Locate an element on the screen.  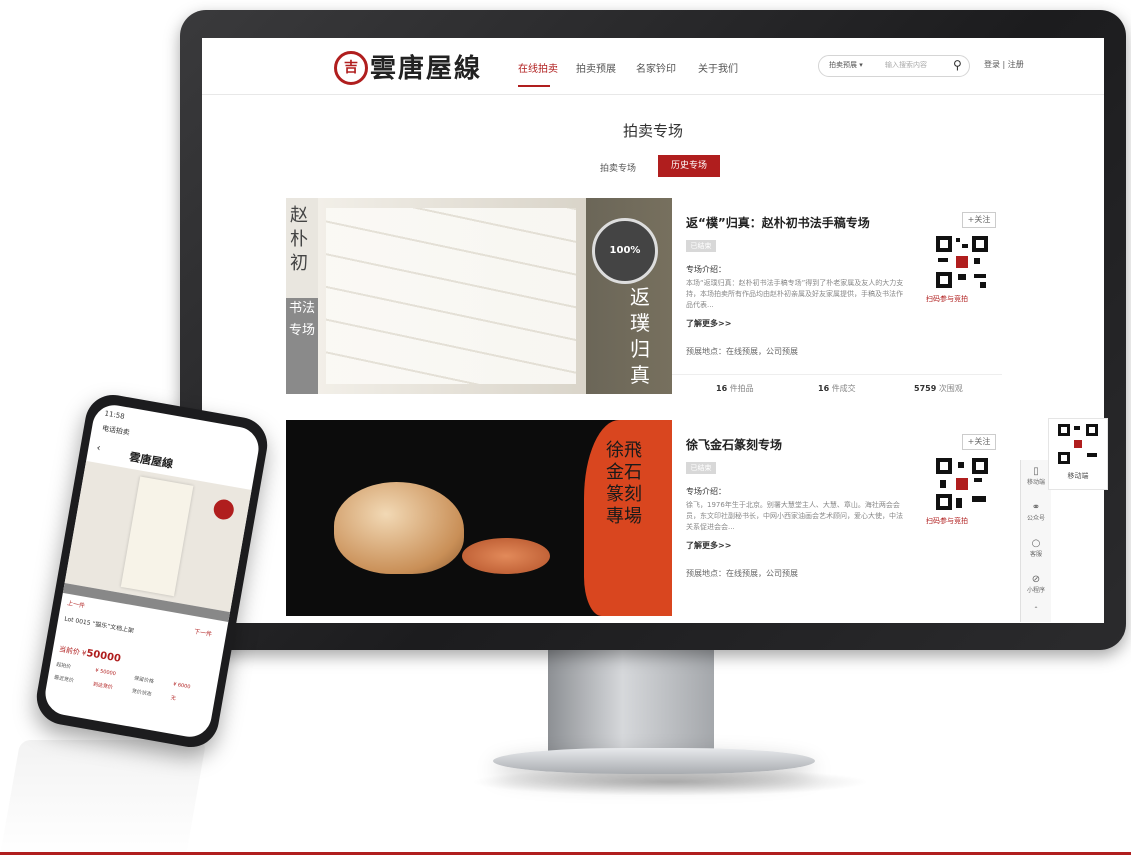
cover-subtitle: 书法专场 is located at coordinates (302, 346).